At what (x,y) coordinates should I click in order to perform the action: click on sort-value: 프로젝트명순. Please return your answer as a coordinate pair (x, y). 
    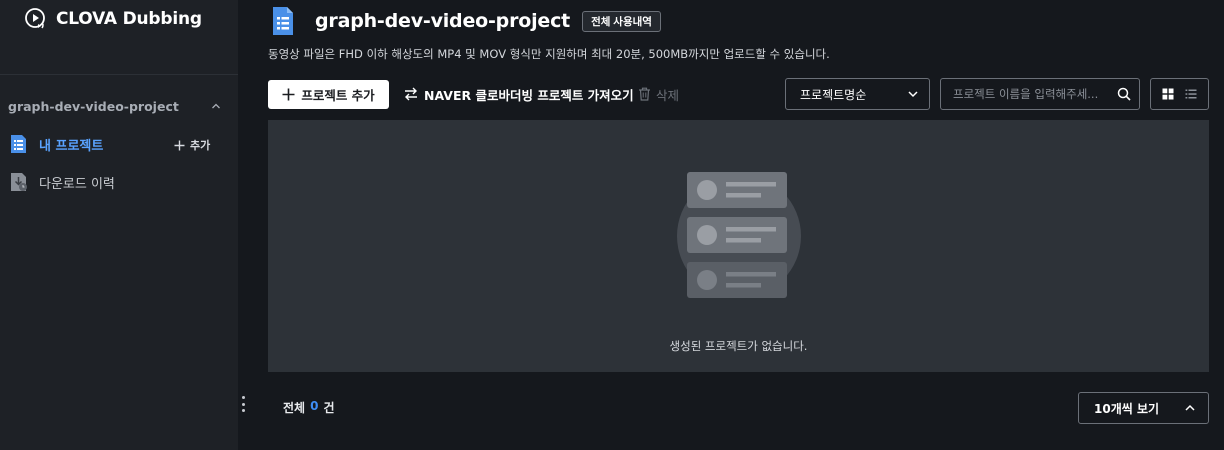
    Looking at the image, I should click on (833, 94).